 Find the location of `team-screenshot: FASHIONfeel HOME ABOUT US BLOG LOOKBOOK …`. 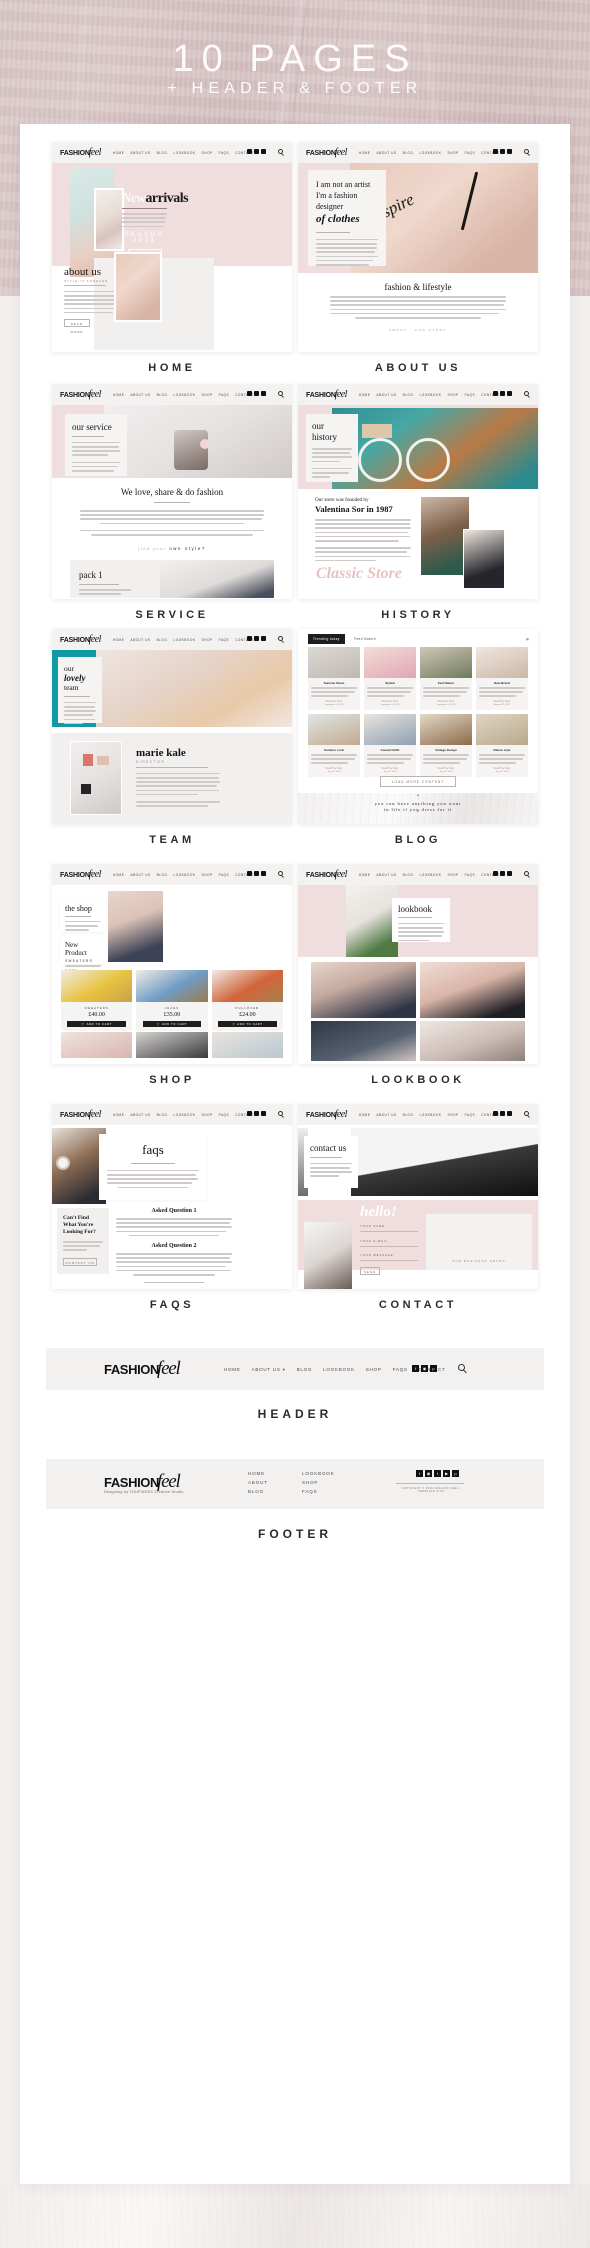

team-screenshot: FASHIONfeel HOME ABOUT US BLOG LOOKBOOK … is located at coordinates (172, 726).